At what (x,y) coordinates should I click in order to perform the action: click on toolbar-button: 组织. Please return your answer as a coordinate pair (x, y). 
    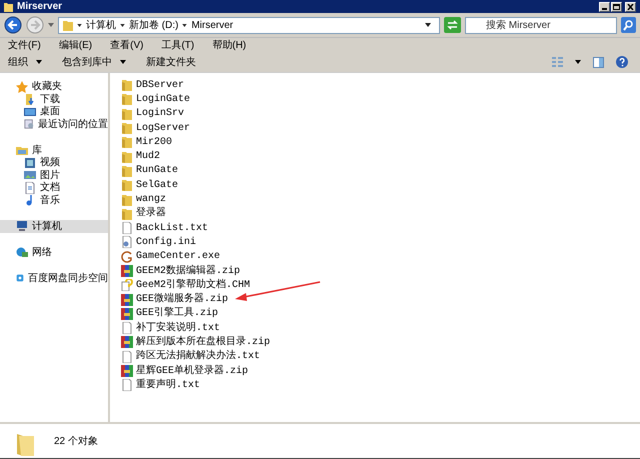
    Looking at the image, I should click on (25, 62).